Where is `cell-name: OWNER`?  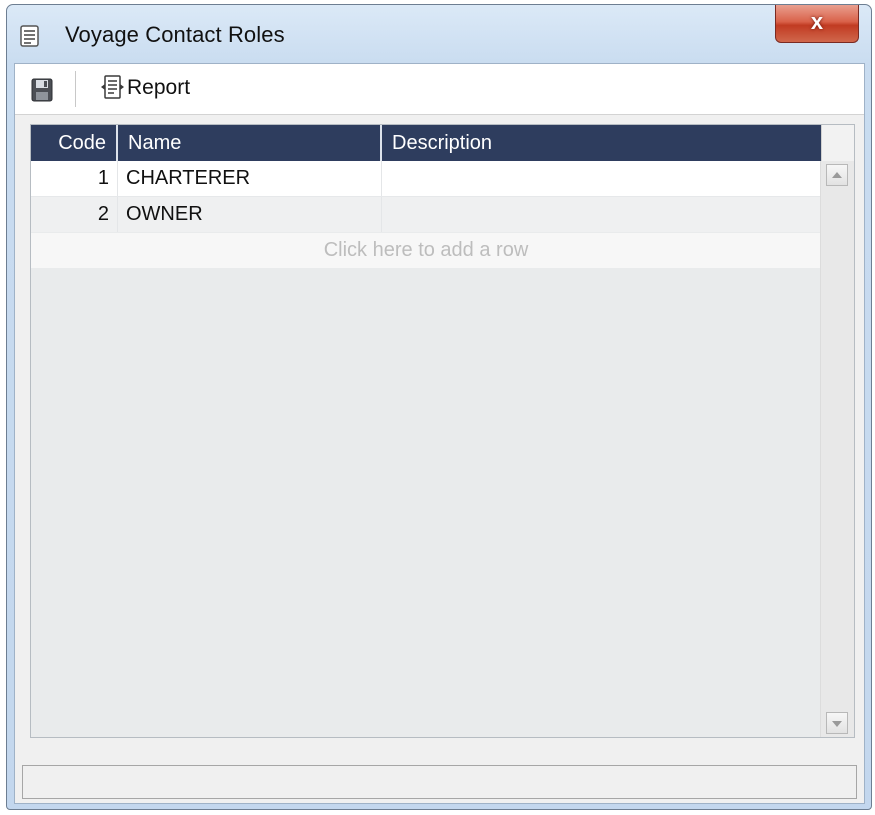
cell-name: OWNER is located at coordinates (250, 214).